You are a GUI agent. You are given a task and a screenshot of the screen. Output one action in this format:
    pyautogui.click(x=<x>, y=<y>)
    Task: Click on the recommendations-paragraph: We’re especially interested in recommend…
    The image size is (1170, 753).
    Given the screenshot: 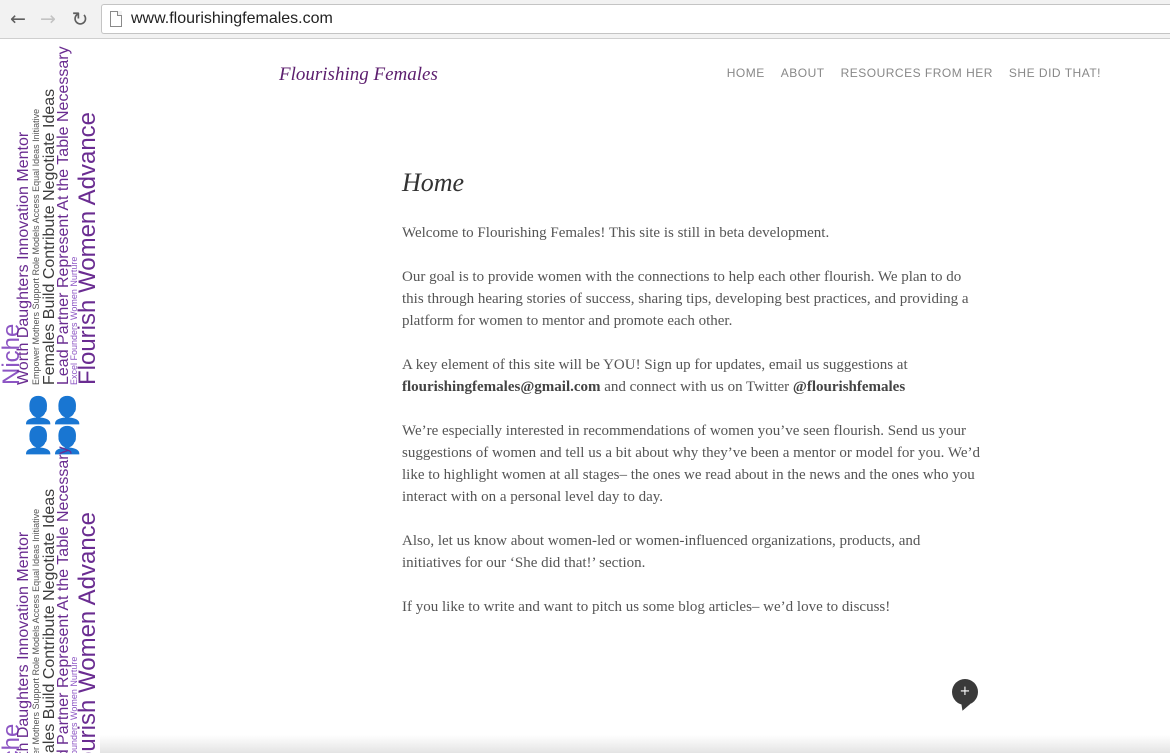 What is the action you would take?
    pyautogui.click(x=691, y=464)
    